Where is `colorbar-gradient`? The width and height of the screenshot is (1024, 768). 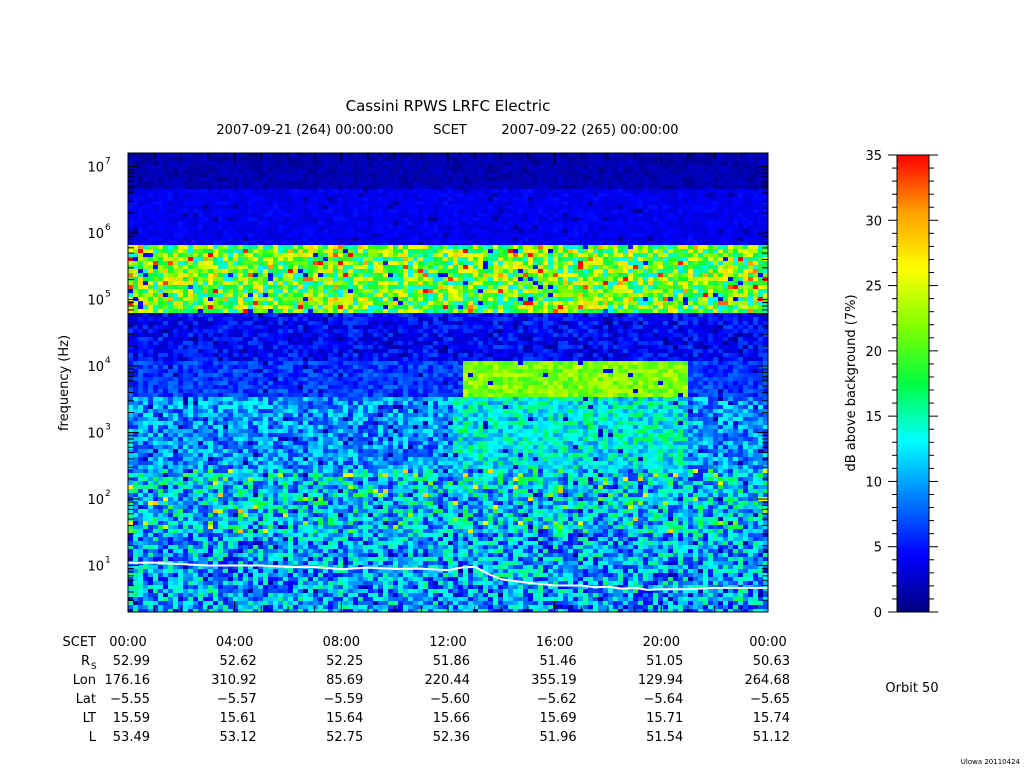
colorbar-gradient is located at coordinates (913, 383).